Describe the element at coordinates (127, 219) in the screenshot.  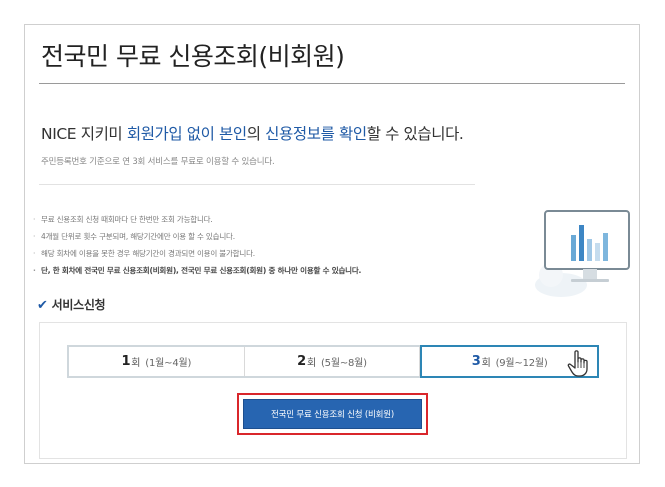
I see `notice-text: 무료 신용조회 신청 때회마다 단 한번만 조회 가능합니다.` at that location.